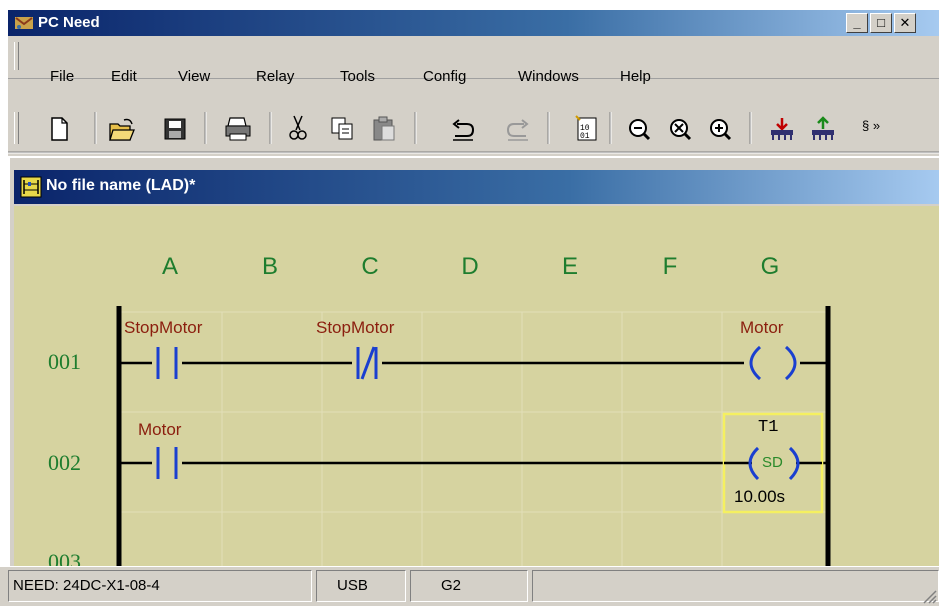 This screenshot has height=606, width=939. Describe the element at coordinates (64, 361) in the screenshot. I see `rung-number: 001` at that location.